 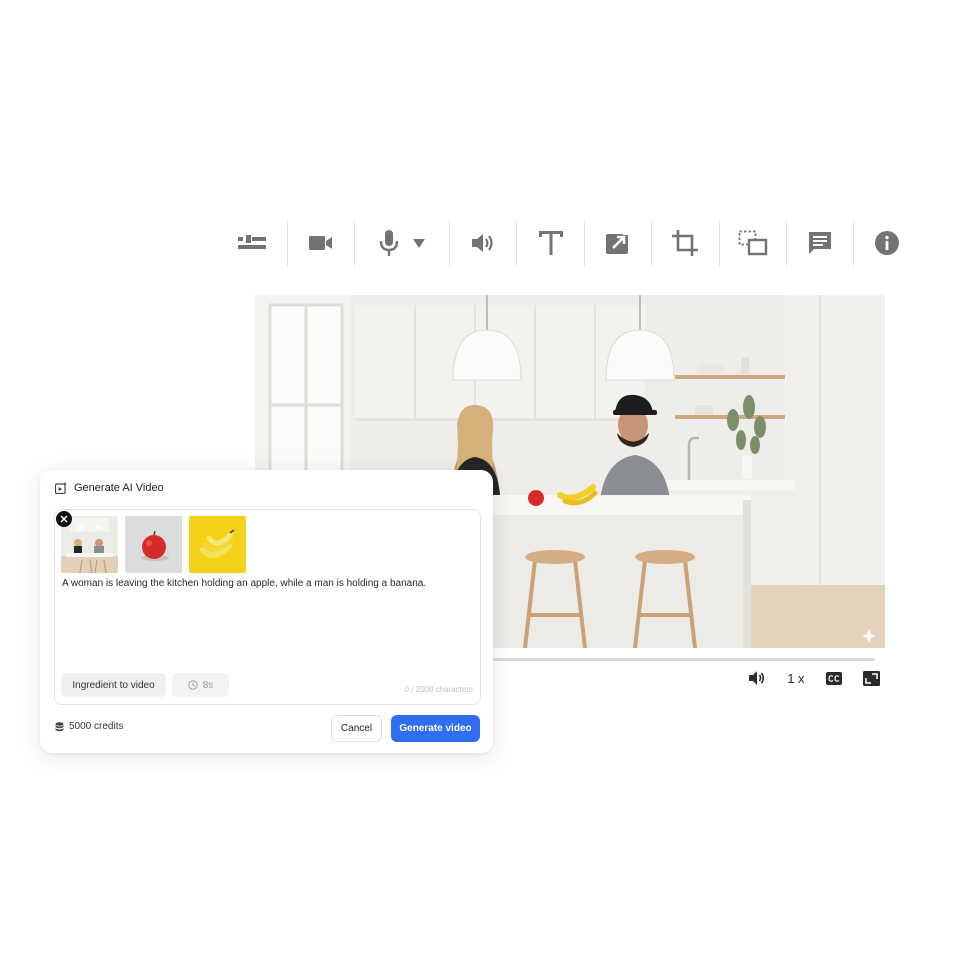 I want to click on chevron-down-icon, so click(x=418, y=243).